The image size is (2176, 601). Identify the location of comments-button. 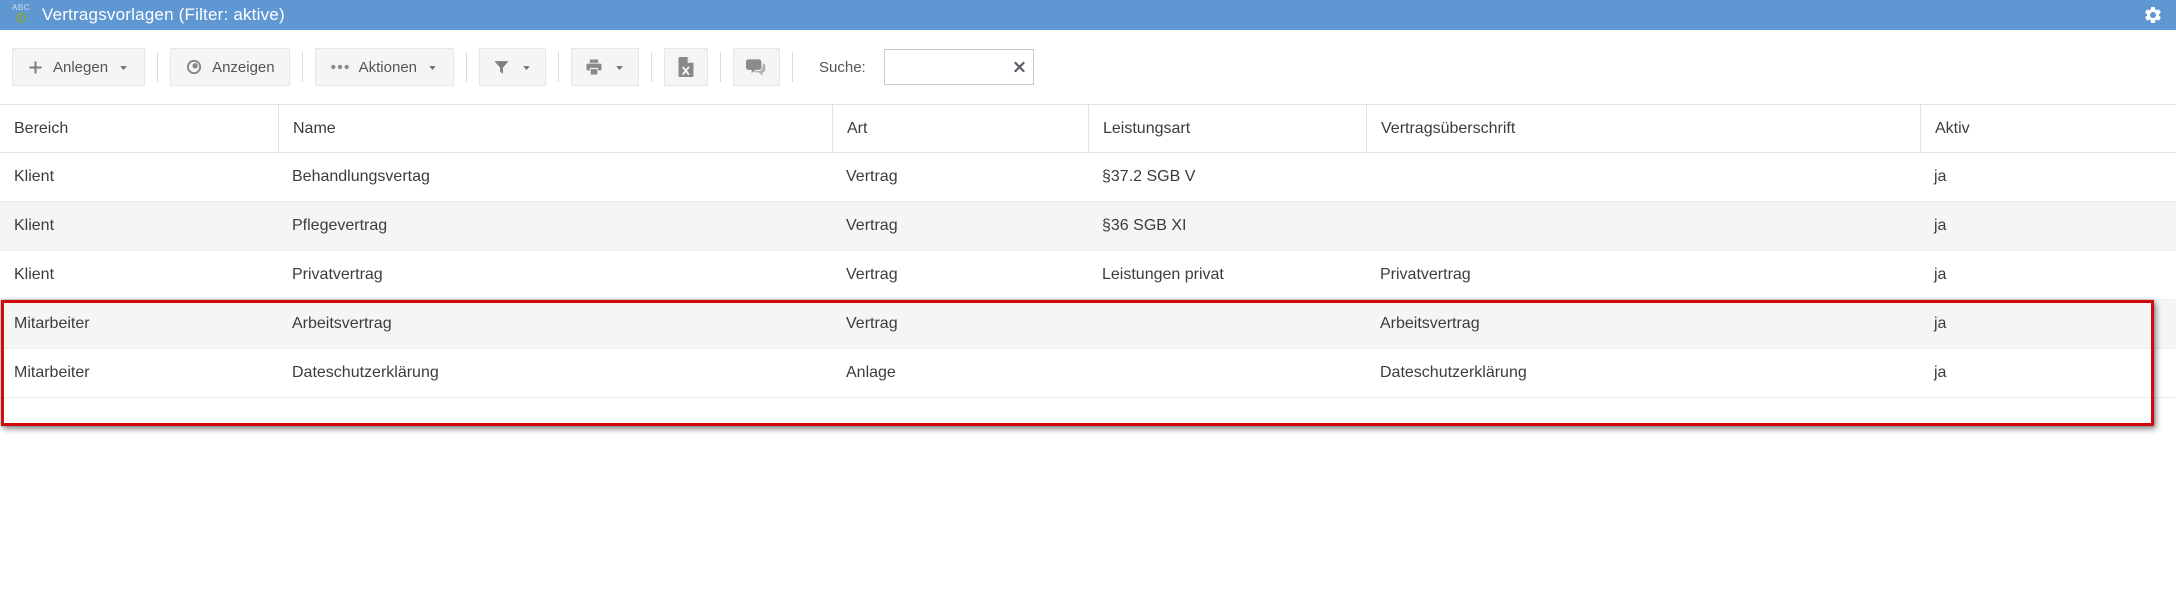
(756, 67).